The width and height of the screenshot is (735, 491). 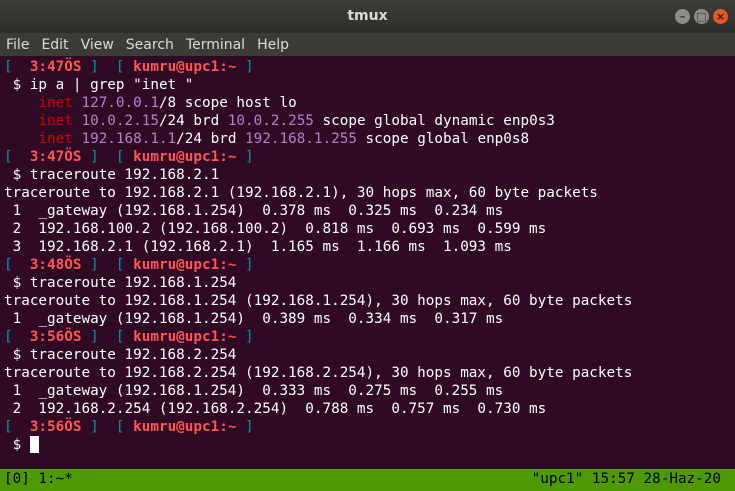 What do you see at coordinates (97, 45) in the screenshot?
I see `menu-view: View` at bounding box center [97, 45].